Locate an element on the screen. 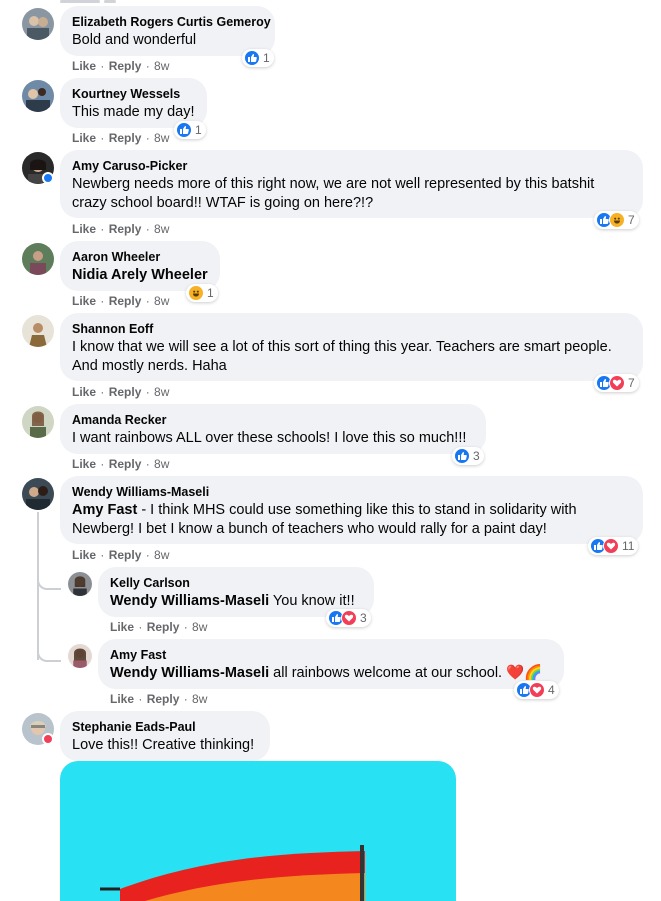 The width and height of the screenshot is (661, 901). comment-author: Stephanie Eads-Paul is located at coordinates (165, 727).